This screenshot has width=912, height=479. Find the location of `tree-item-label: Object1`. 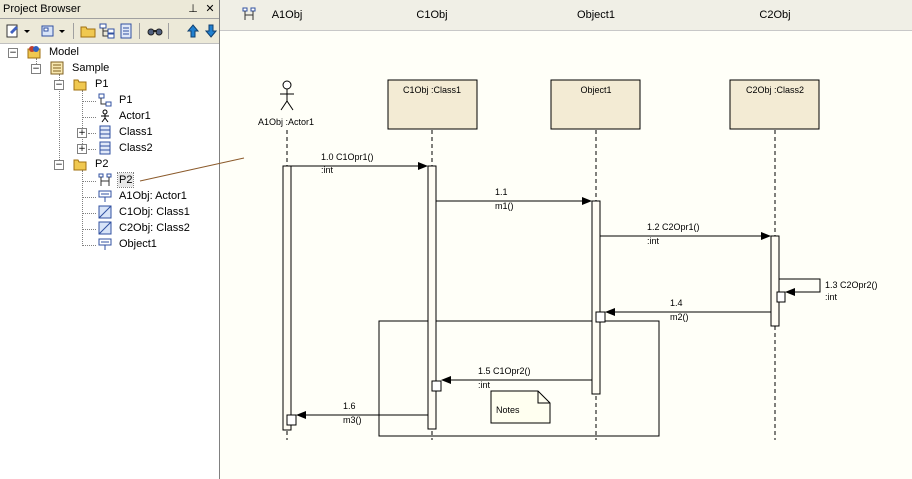

tree-item-label: Object1 is located at coordinates (138, 244).